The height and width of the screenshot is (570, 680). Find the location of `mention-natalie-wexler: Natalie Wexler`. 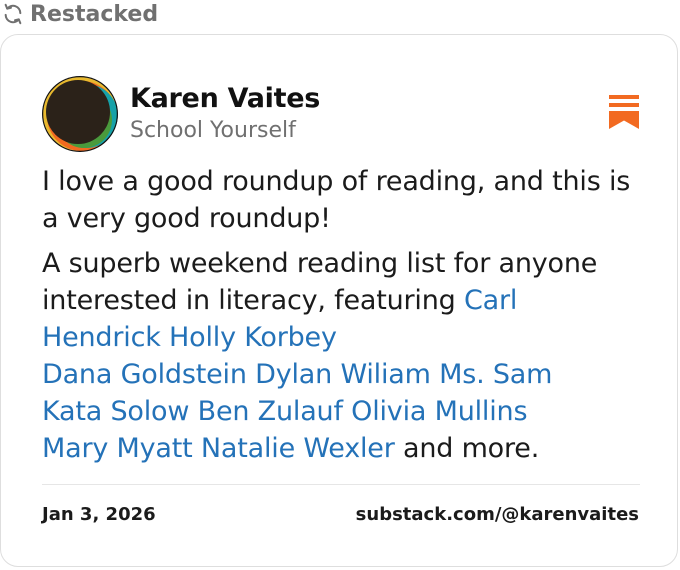

mention-natalie-wexler: Natalie Wexler is located at coordinates (298, 448).